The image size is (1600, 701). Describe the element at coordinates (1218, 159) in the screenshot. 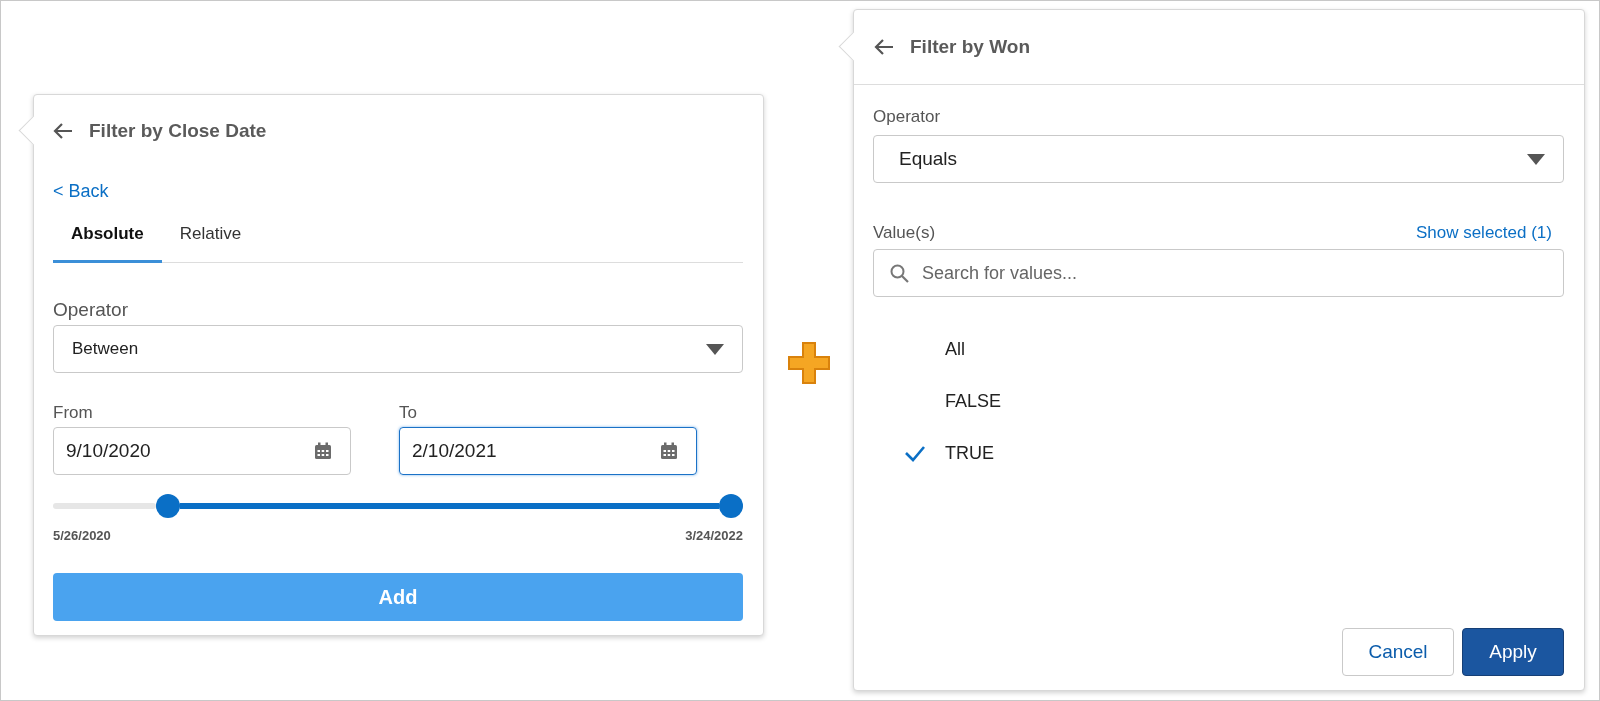

I see `operator-dropdown: Equals` at that location.